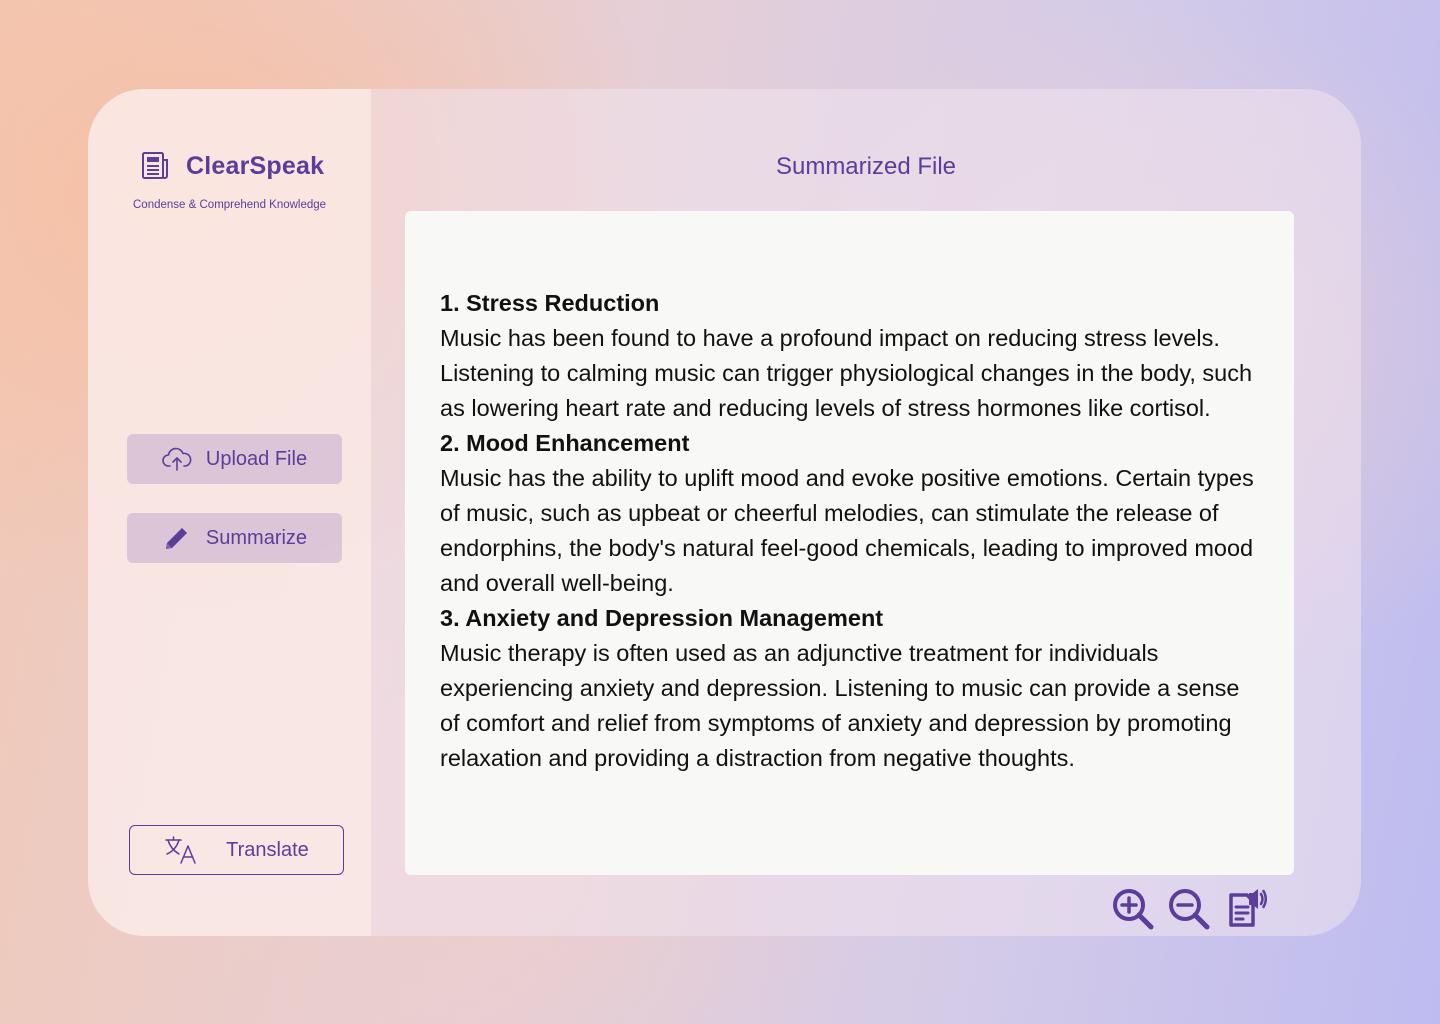 This screenshot has height=1024, width=1440. I want to click on zoom-in-button, so click(1133, 909).